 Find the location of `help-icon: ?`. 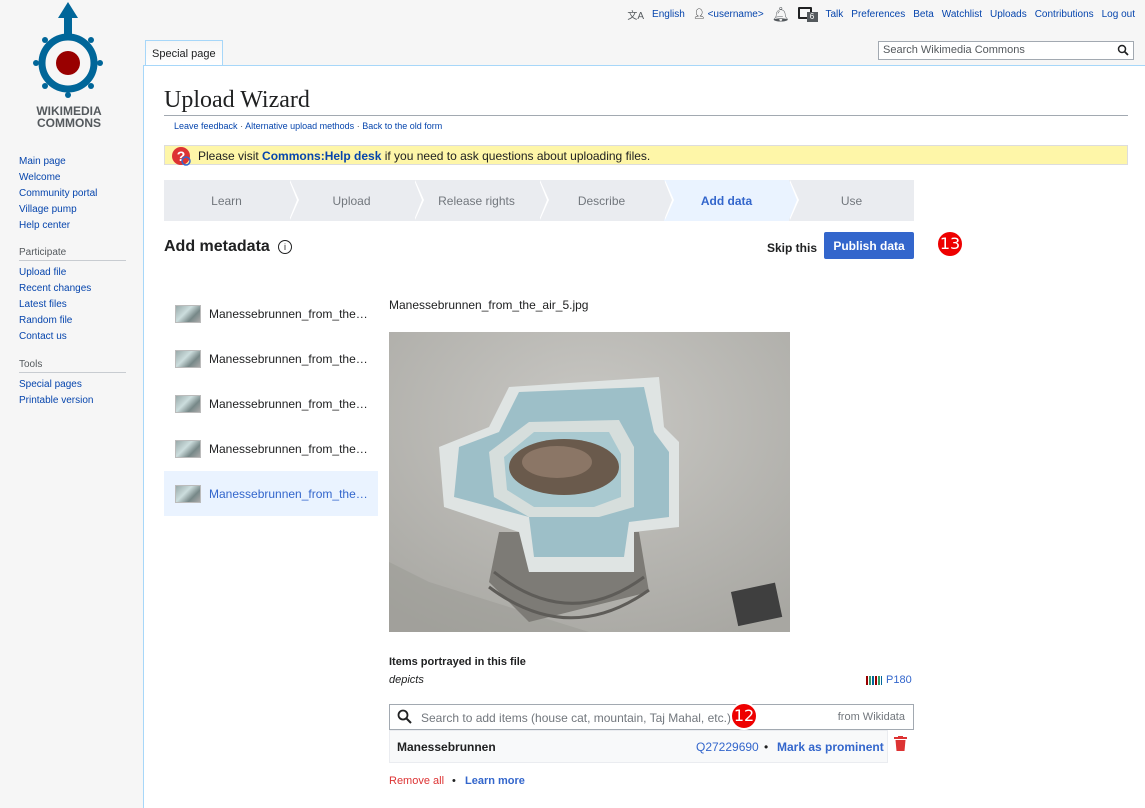

help-icon: ? is located at coordinates (181, 156).